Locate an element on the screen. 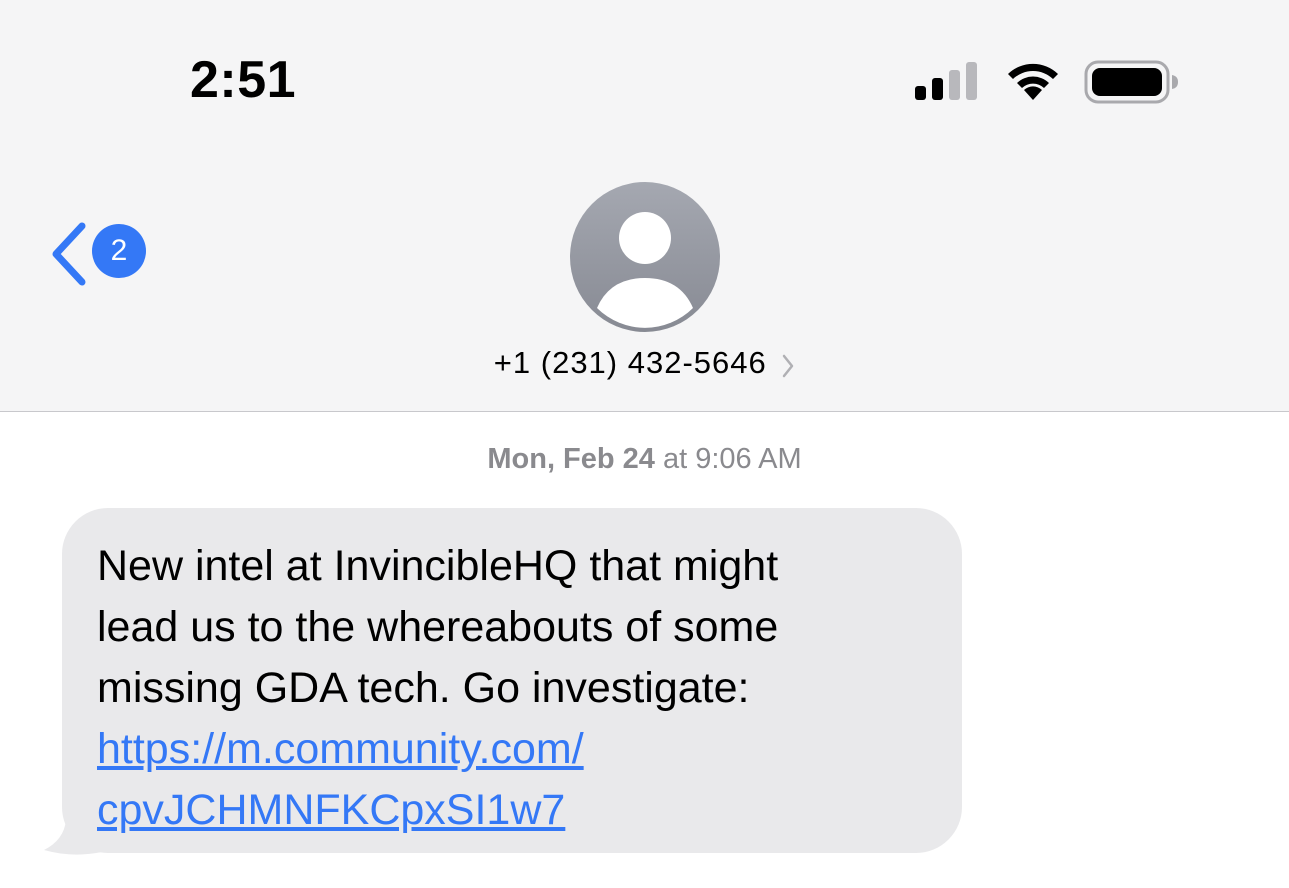 The height and width of the screenshot is (888, 1289). cellular-signal-icon is located at coordinates (948, 84).